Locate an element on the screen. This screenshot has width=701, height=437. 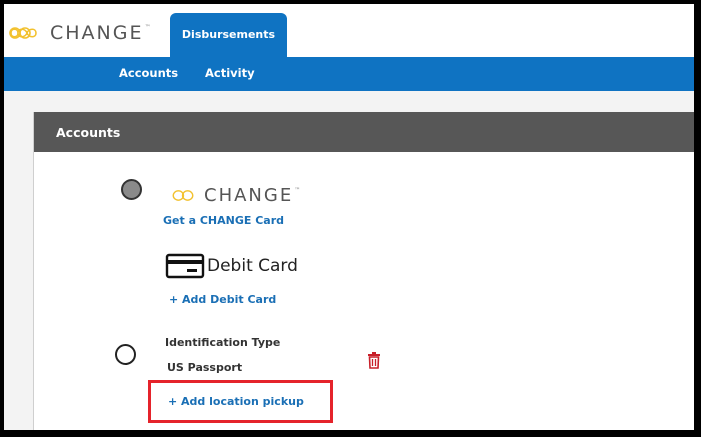
add-location-pickup-link: + Add location pickup is located at coordinates (236, 401).